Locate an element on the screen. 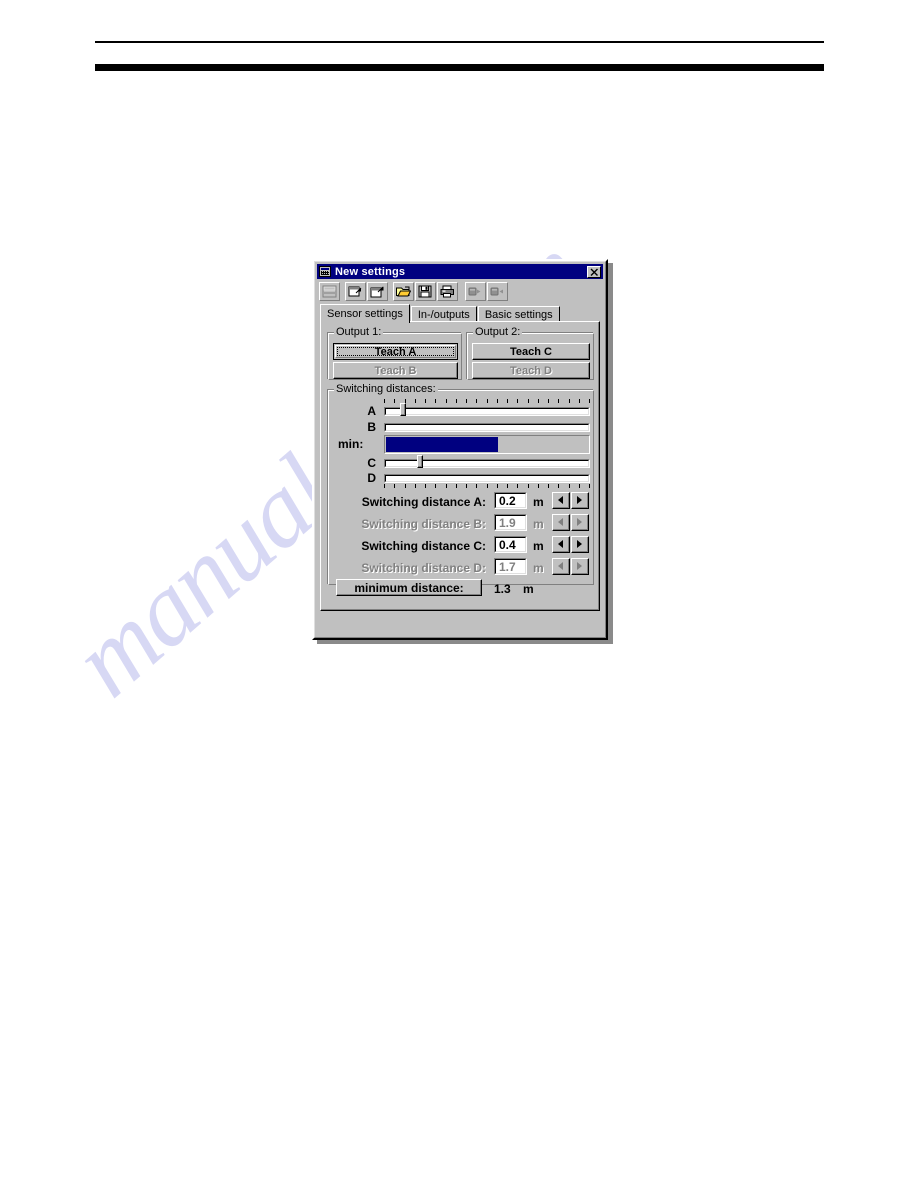  save-button is located at coordinates (425, 291).